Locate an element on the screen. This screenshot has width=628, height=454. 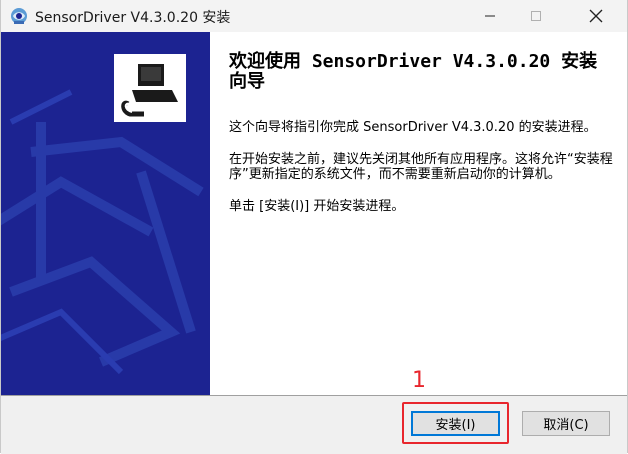
instruction-text: 单击 [安装(I)] 开始安装进程。 is located at coordinates (317, 206).